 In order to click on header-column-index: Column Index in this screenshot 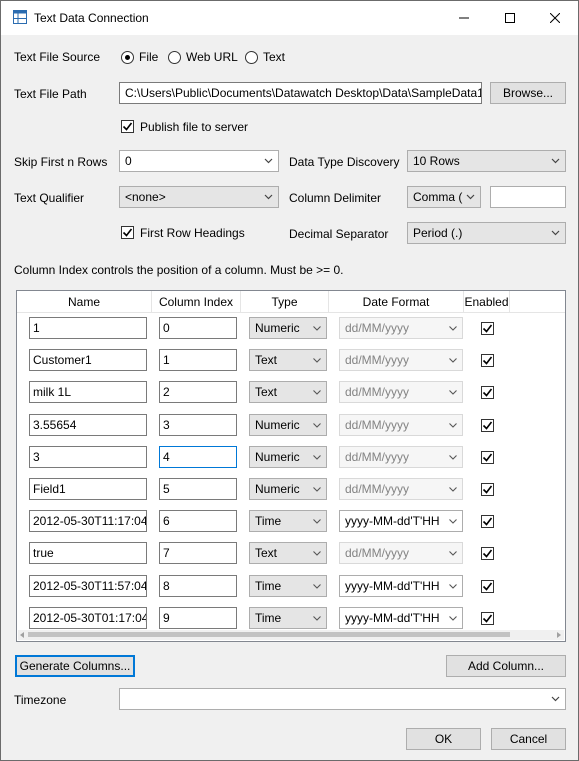, I will do `click(196, 302)`.